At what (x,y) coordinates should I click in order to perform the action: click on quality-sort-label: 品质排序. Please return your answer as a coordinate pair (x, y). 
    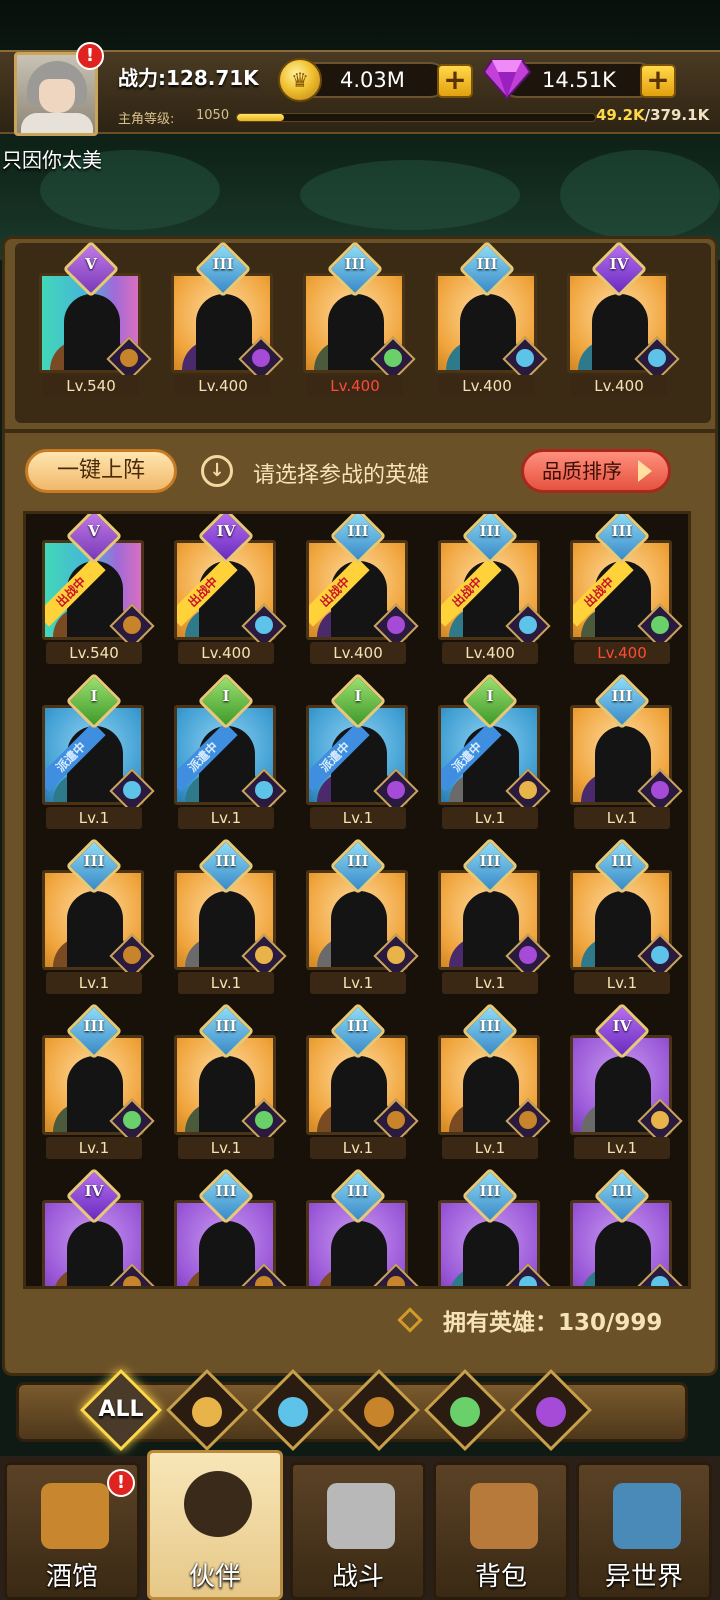
    Looking at the image, I should click on (582, 471).